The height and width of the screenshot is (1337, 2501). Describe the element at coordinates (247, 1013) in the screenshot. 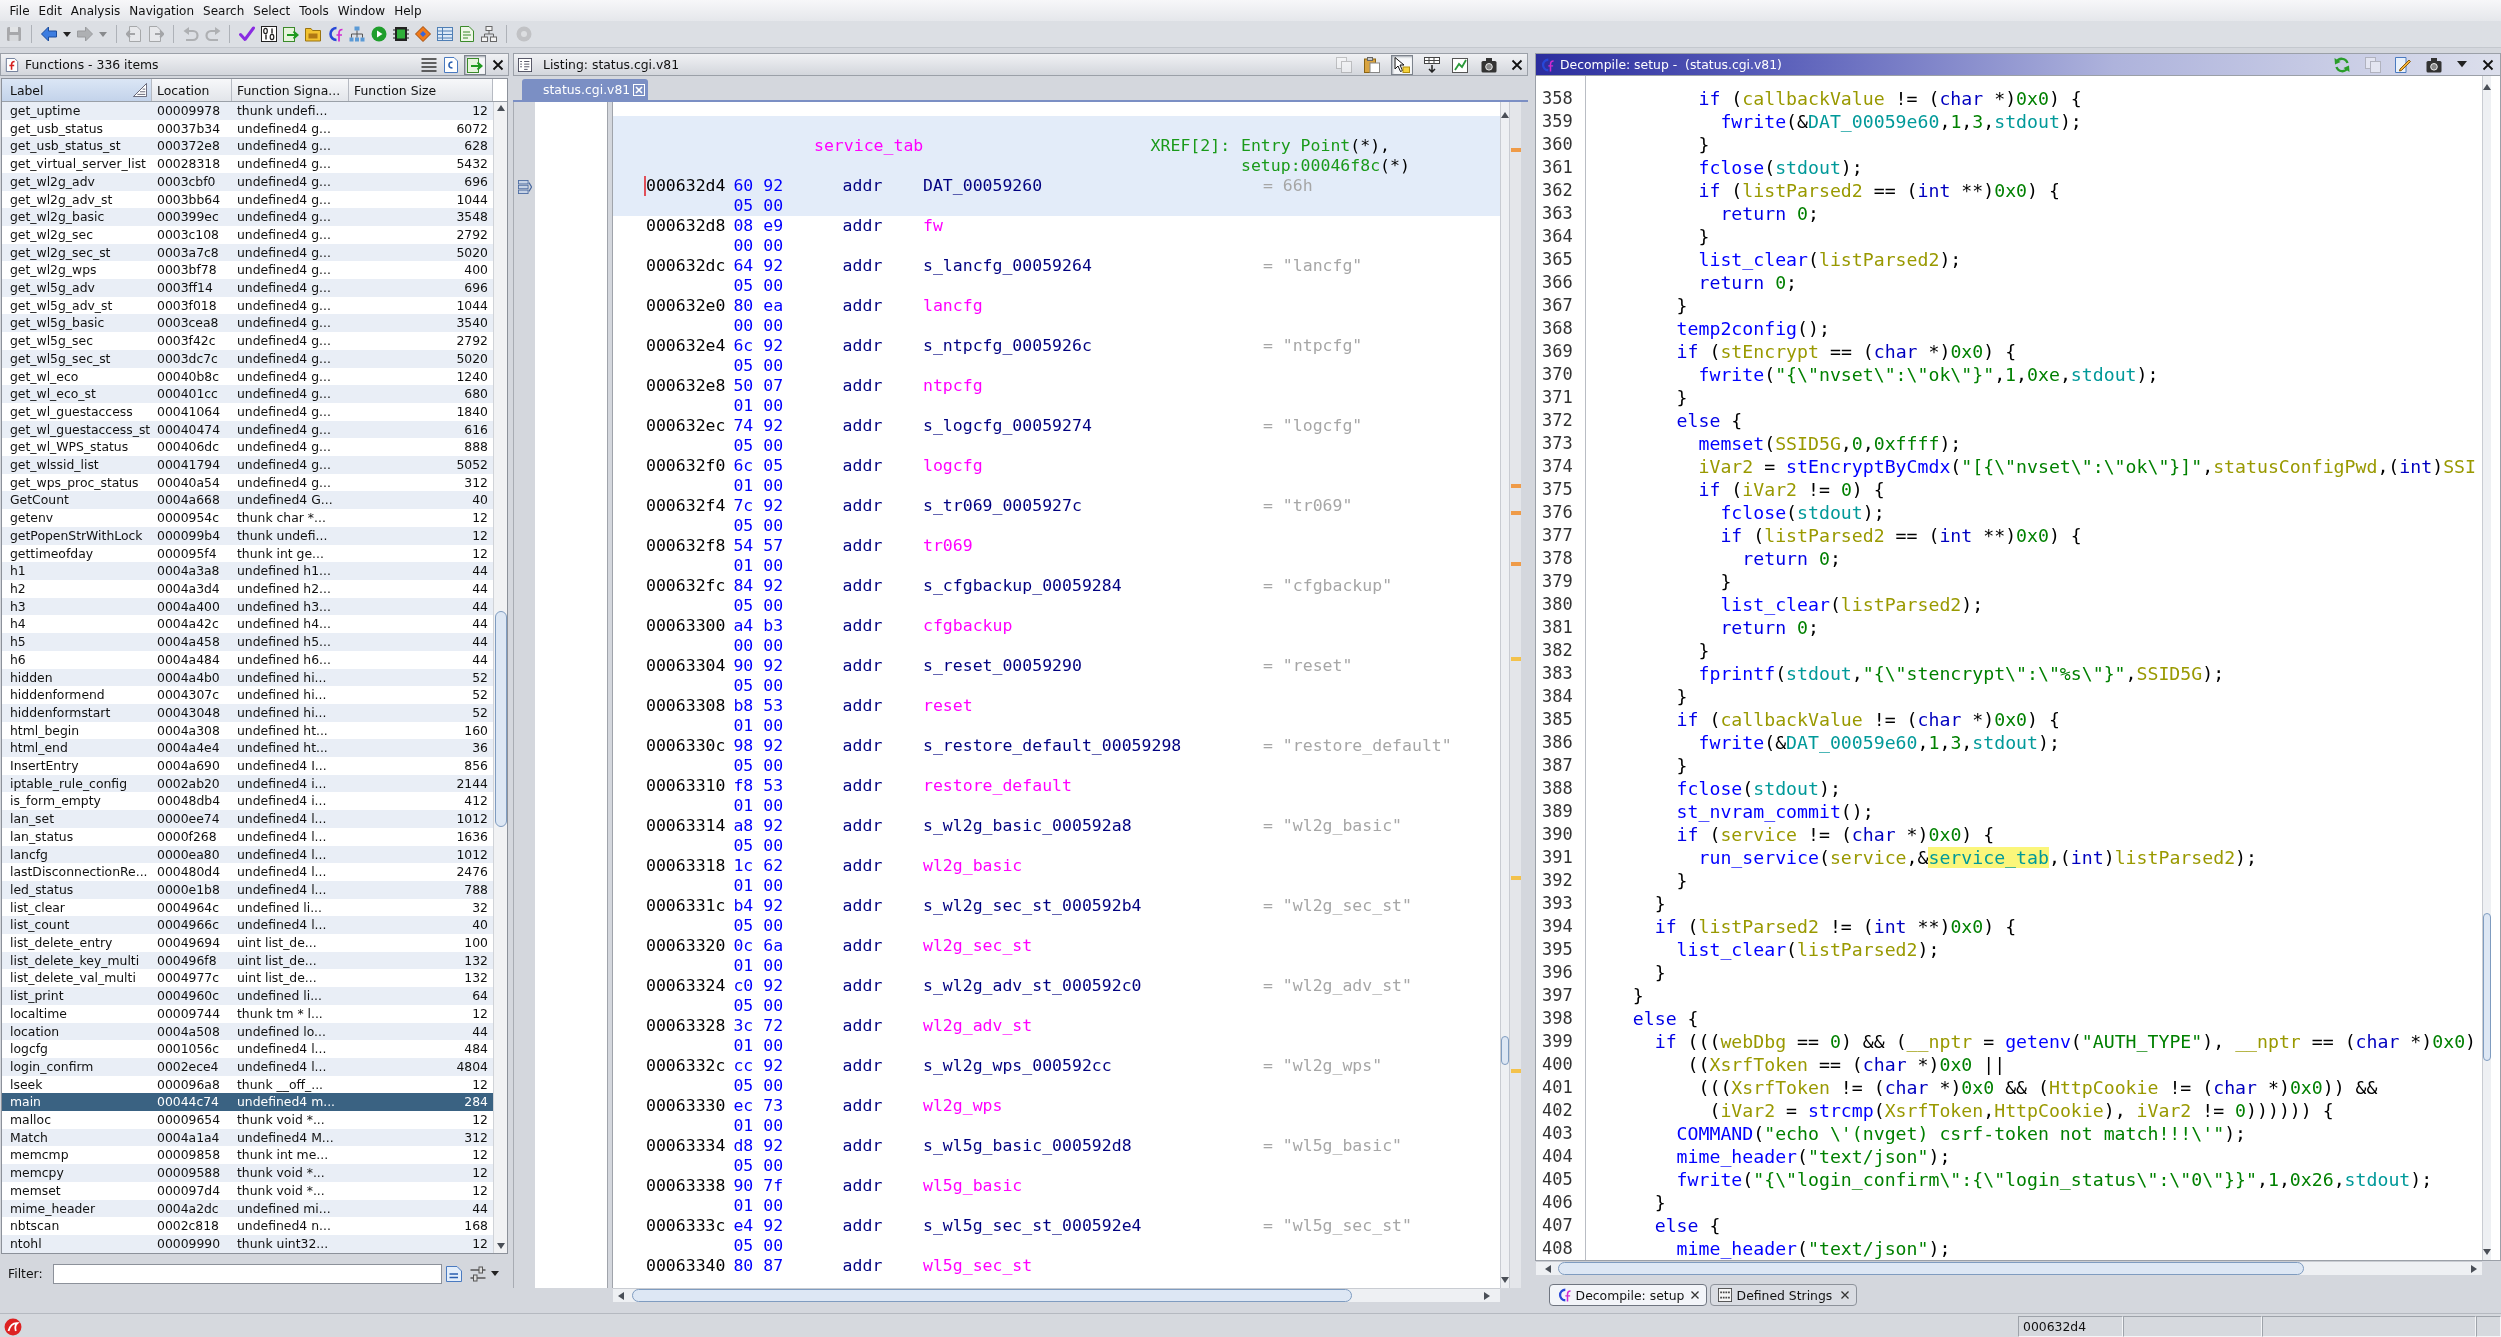

I see `table-row: localtime 00009744 thunk tm * l... 12` at that location.